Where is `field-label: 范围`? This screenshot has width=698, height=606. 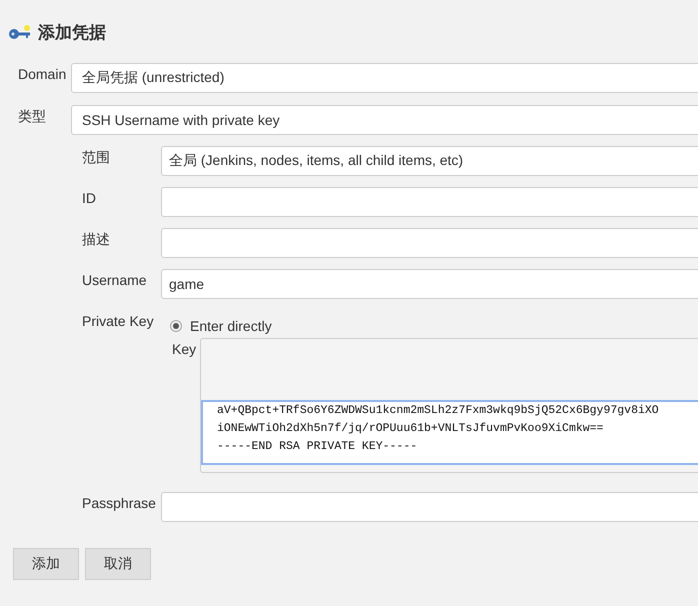
field-label: 范围 is located at coordinates (96, 157).